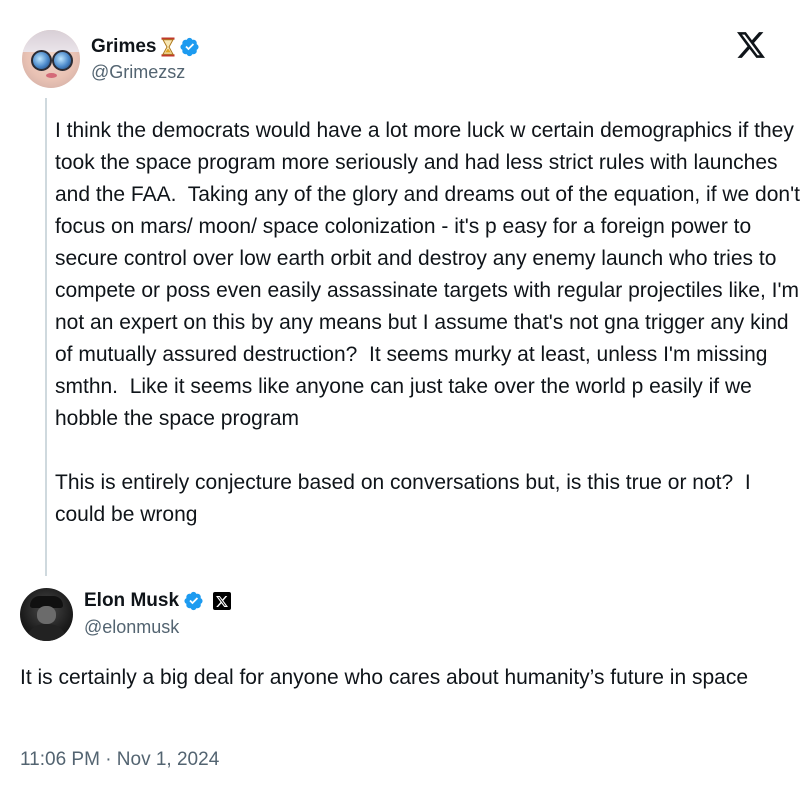  Describe the element at coordinates (123, 47) in the screenshot. I see `display-name: Grimes` at that location.